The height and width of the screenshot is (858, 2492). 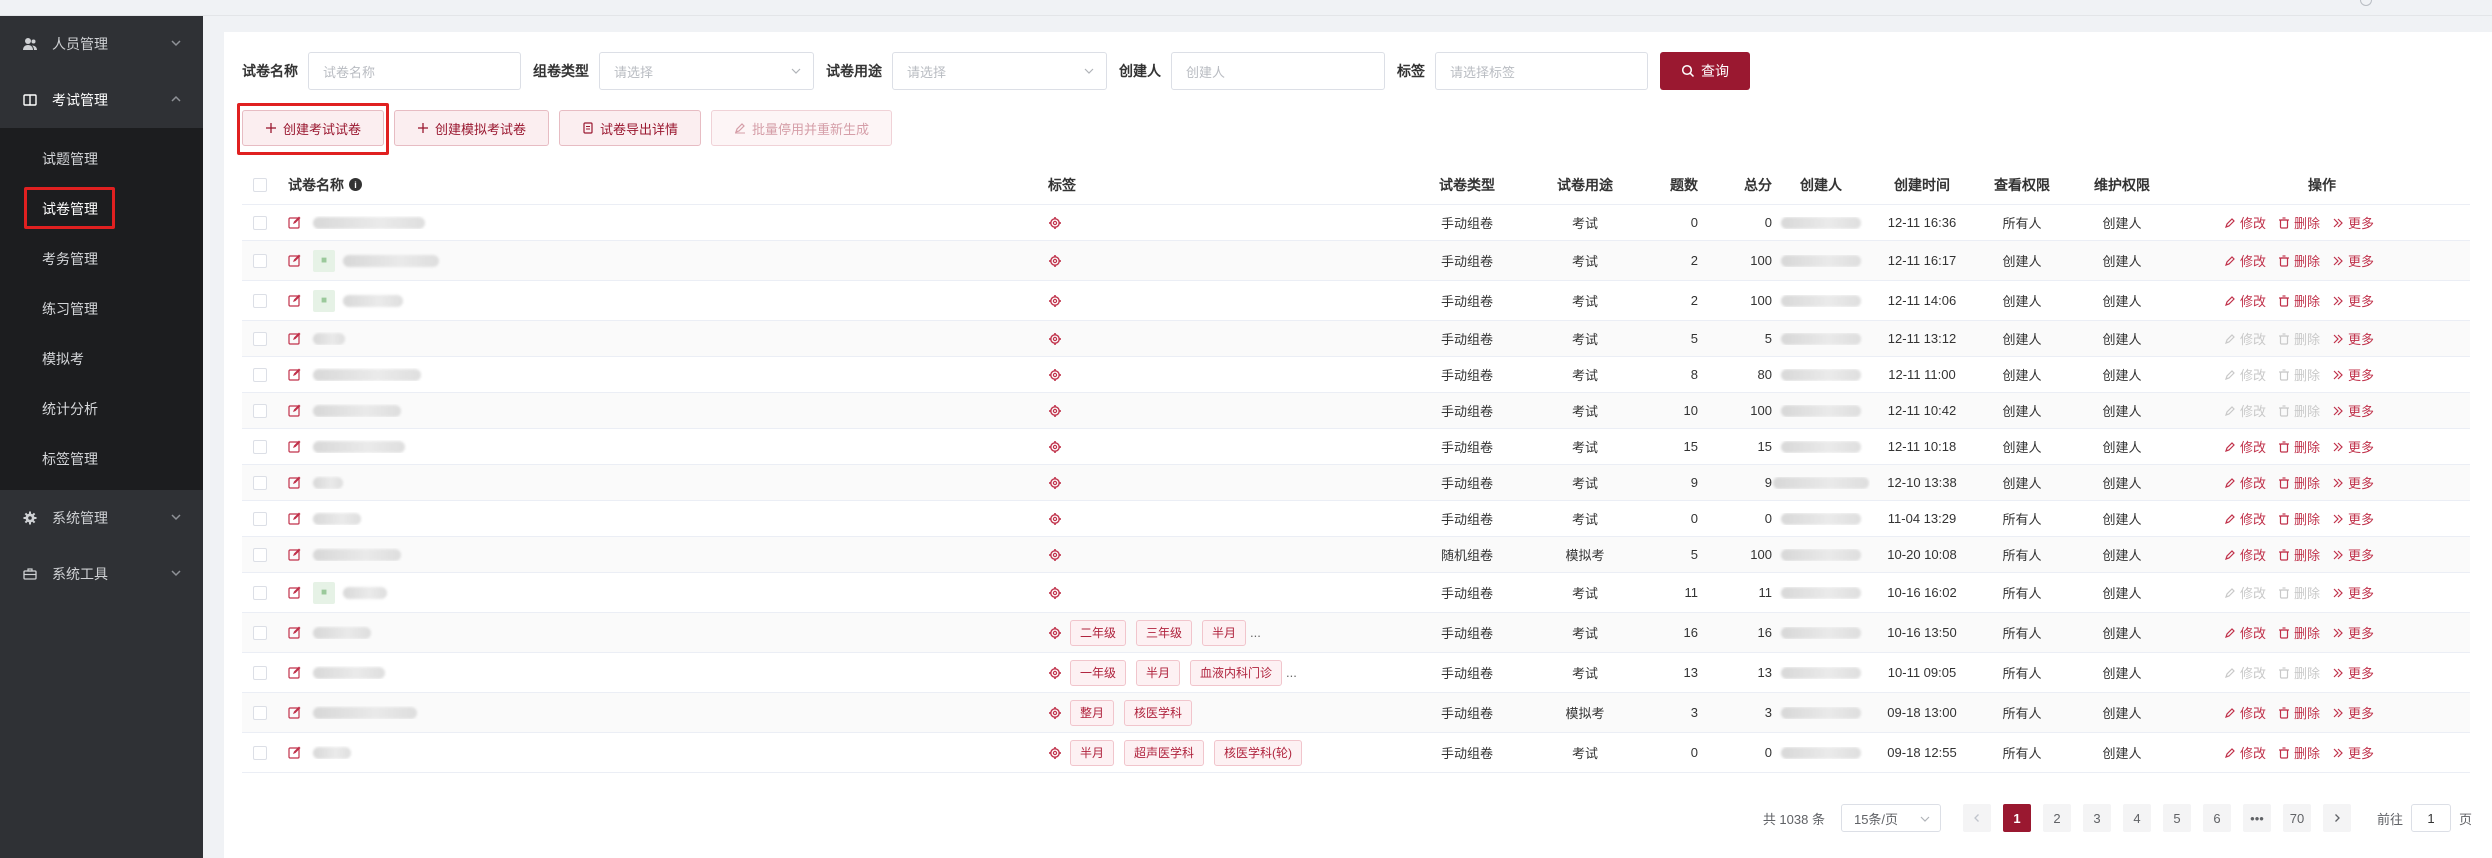 What do you see at coordinates (2256, 818) in the screenshot?
I see `page-button: •••` at bounding box center [2256, 818].